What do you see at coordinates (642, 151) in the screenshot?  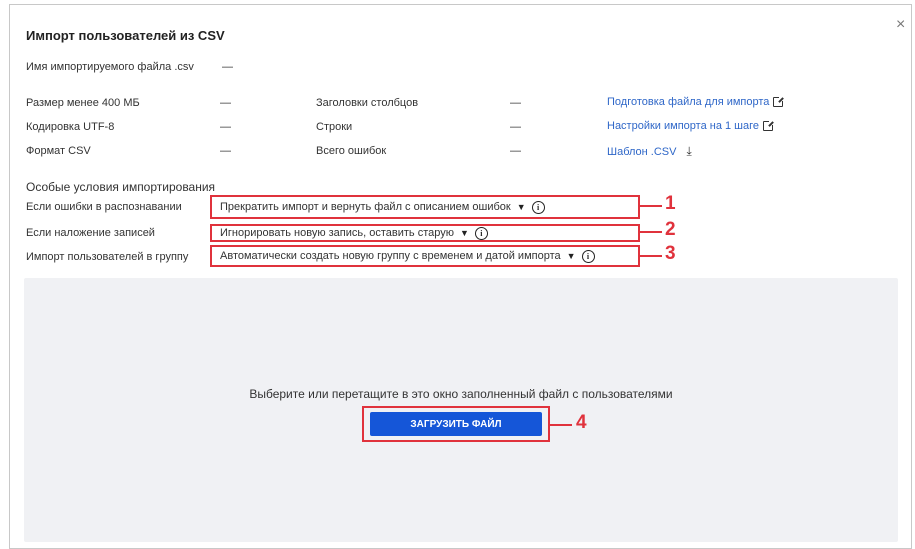 I see `link-csv-template-label: Шаблон .CSV` at bounding box center [642, 151].